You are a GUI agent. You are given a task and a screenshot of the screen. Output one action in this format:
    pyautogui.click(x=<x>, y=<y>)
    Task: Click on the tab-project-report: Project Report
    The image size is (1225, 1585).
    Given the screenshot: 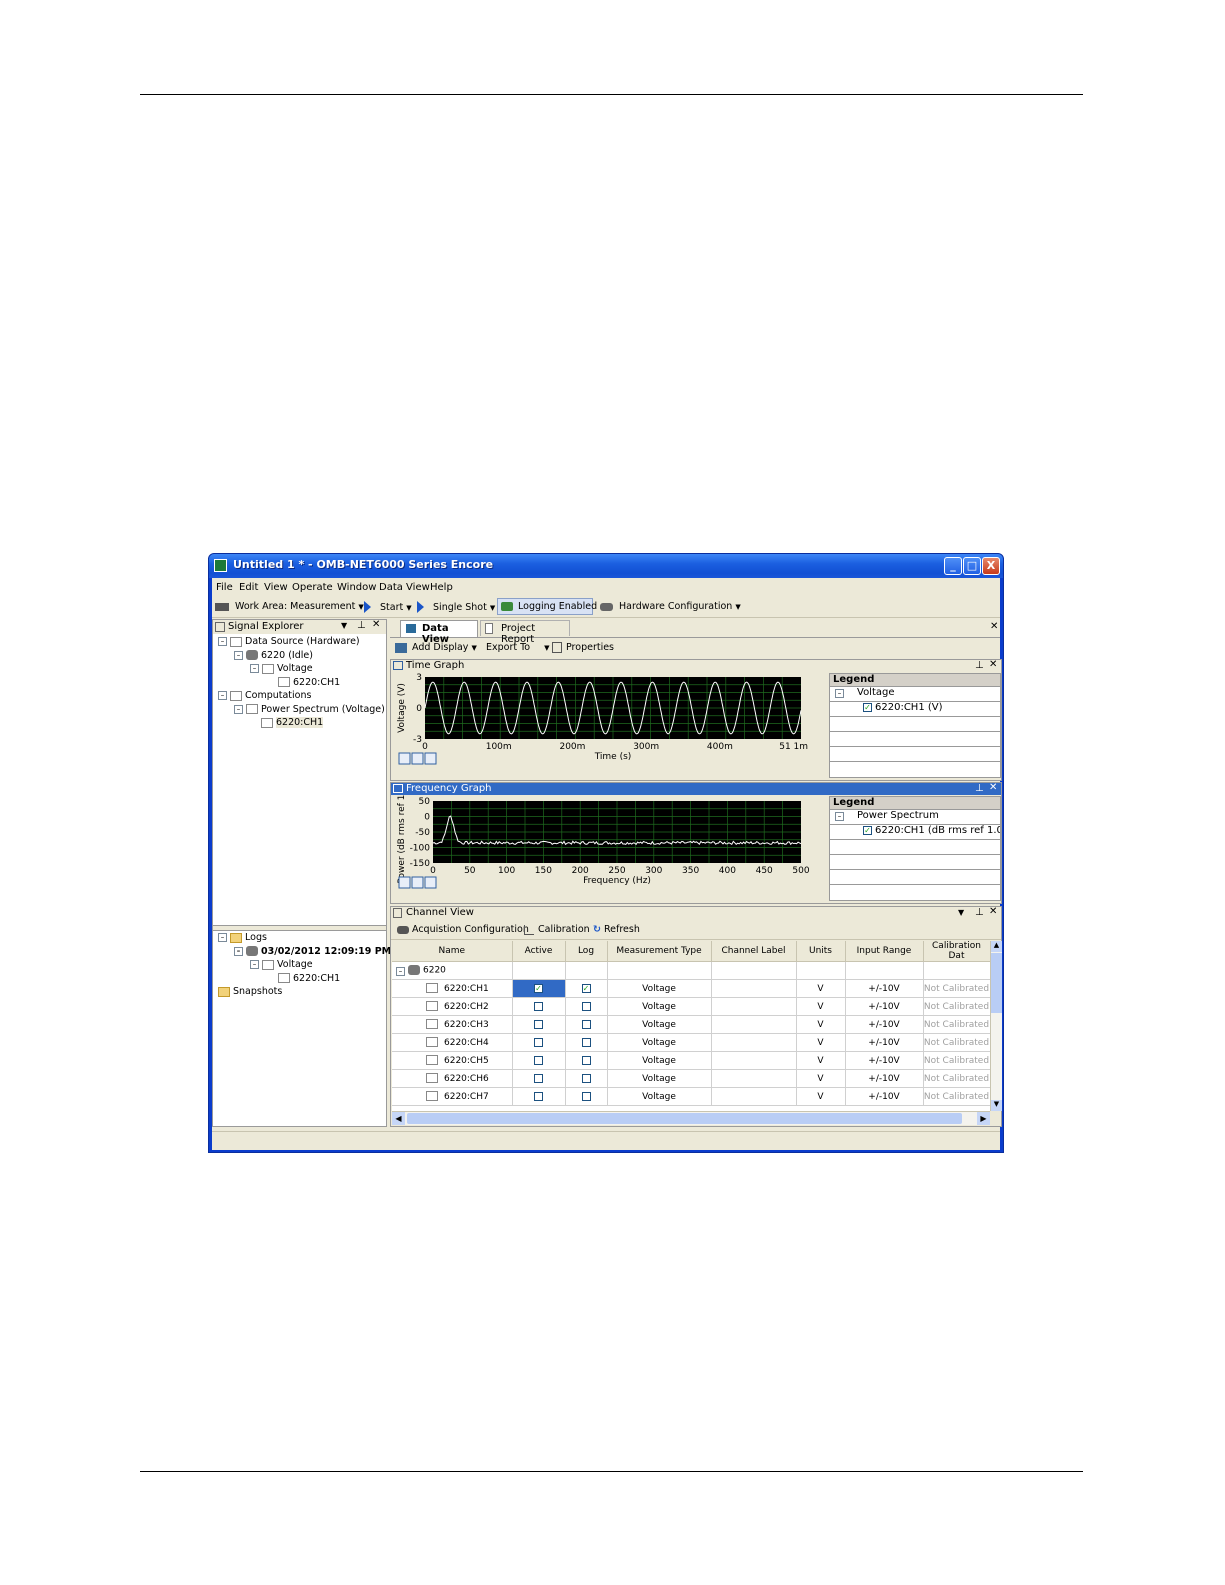 What is the action you would take?
    pyautogui.click(x=525, y=632)
    